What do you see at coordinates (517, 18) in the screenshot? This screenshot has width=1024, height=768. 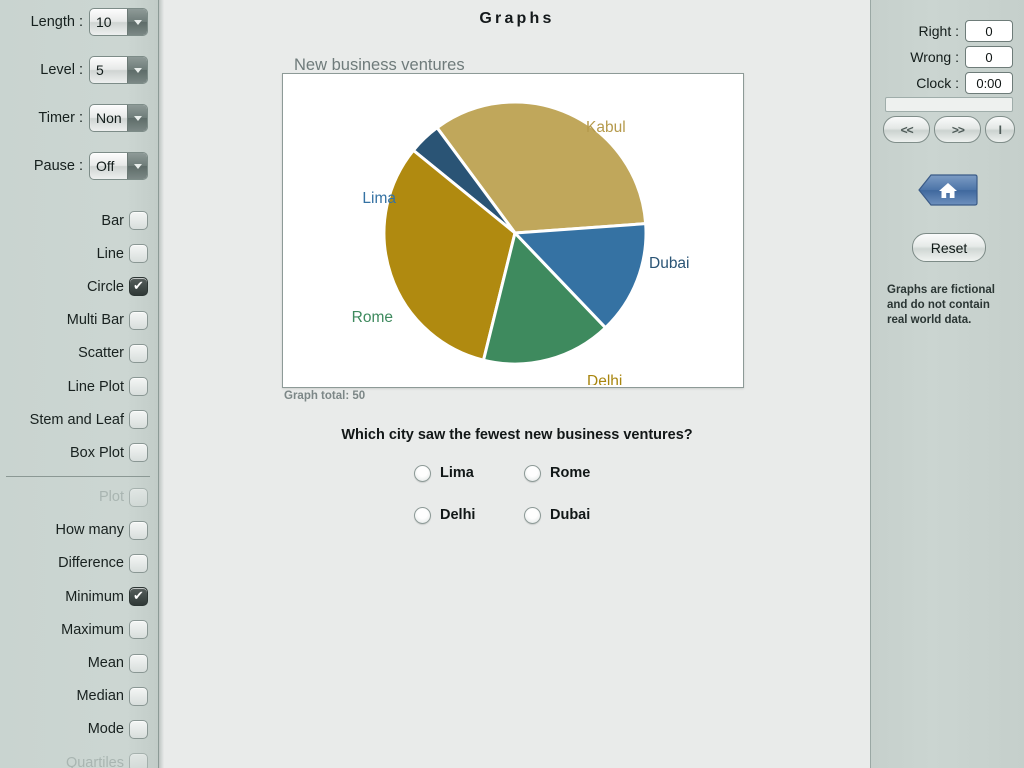 I see `page-title: Graphs` at bounding box center [517, 18].